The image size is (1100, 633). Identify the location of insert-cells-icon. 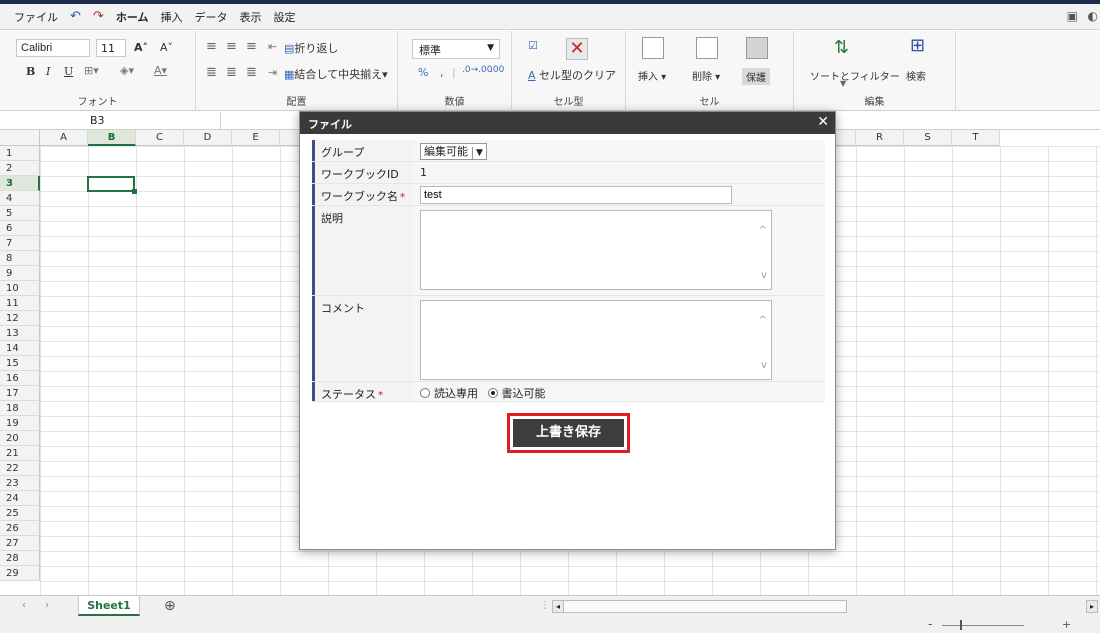
(653, 48).